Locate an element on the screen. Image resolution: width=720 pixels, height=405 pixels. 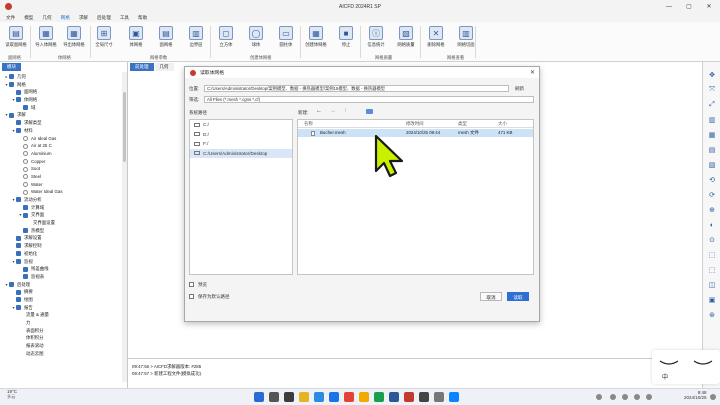
axes-icon: ✥ is located at coordinates (712, 75).